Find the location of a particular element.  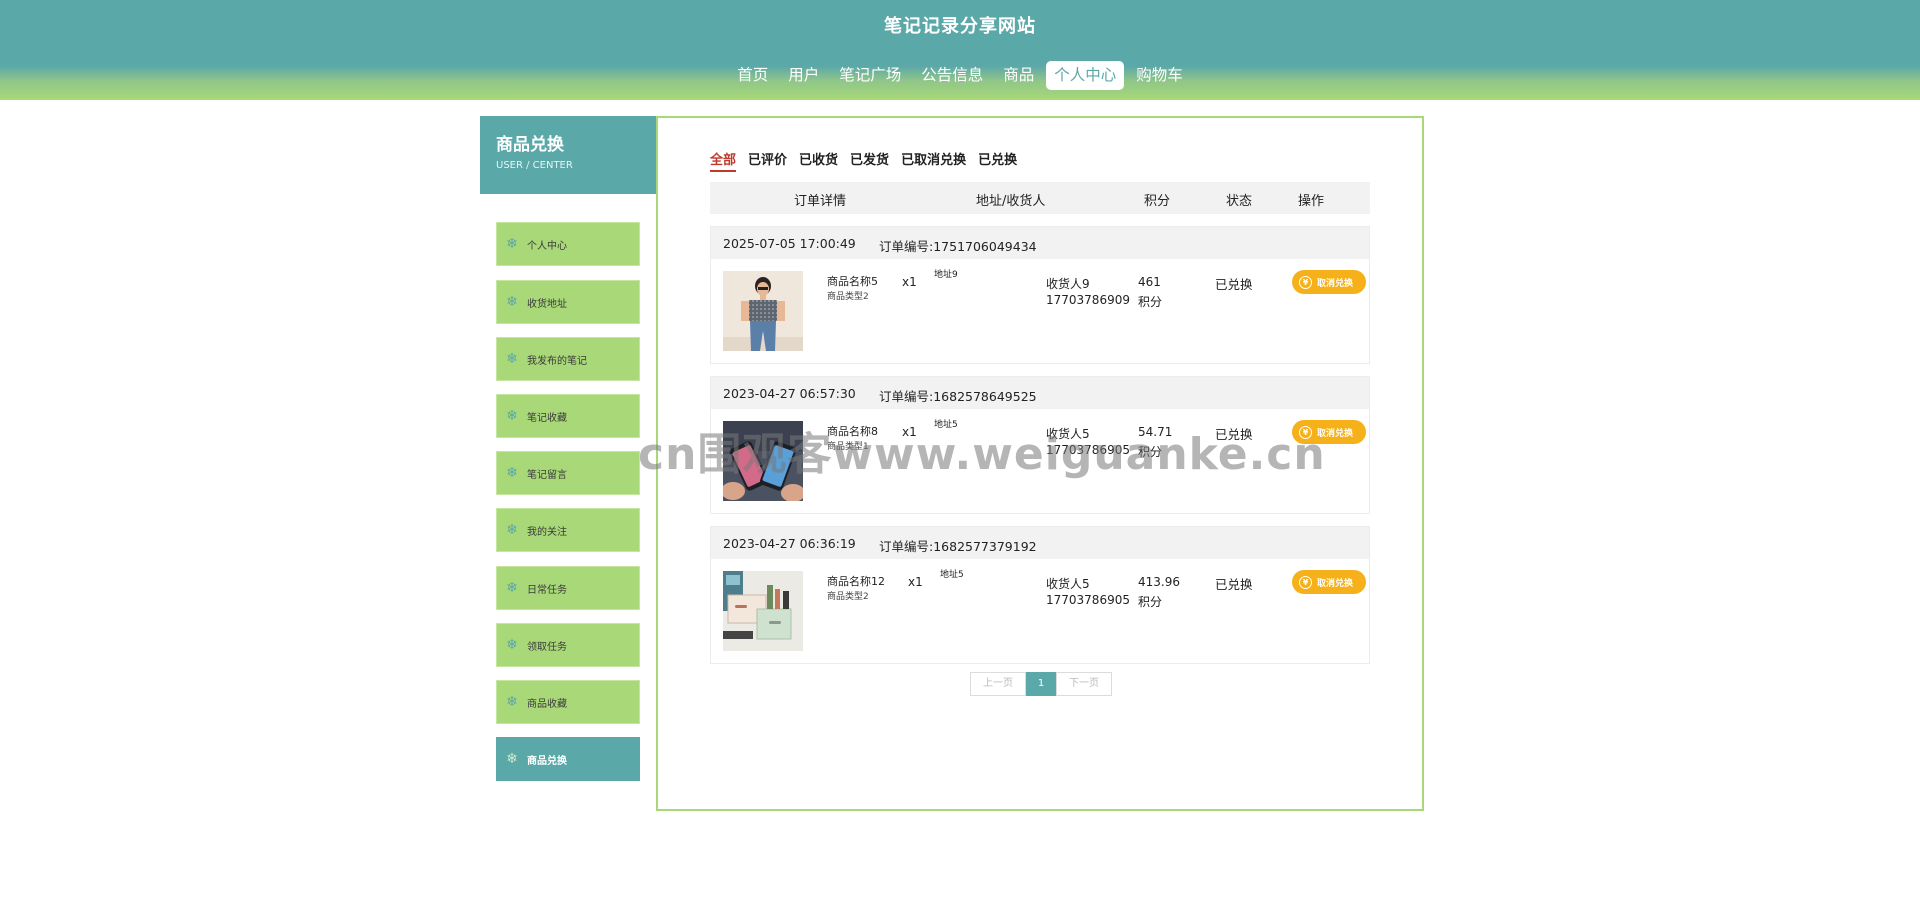

order-number: 订单编号:1751706049434 is located at coordinates (958, 246).